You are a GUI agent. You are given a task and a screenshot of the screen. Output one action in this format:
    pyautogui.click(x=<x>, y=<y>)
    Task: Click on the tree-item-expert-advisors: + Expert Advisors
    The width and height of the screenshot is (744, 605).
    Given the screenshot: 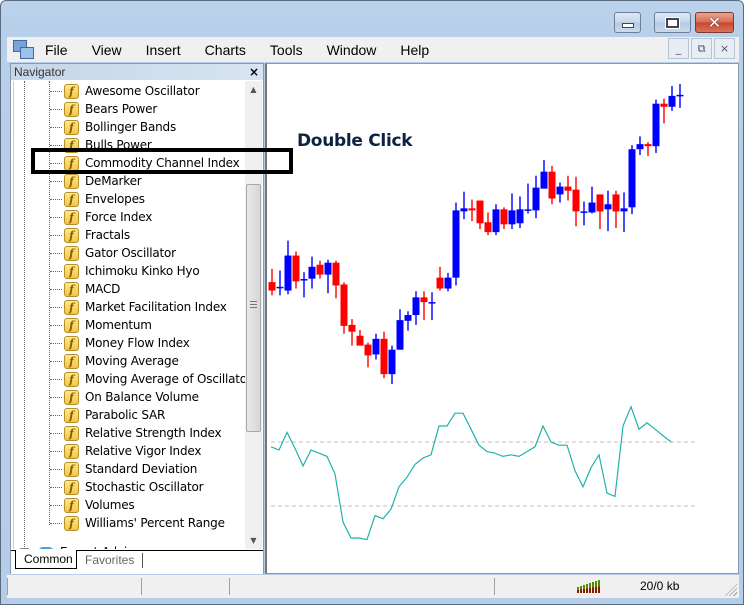 What is the action you would take?
    pyautogui.click(x=83, y=546)
    